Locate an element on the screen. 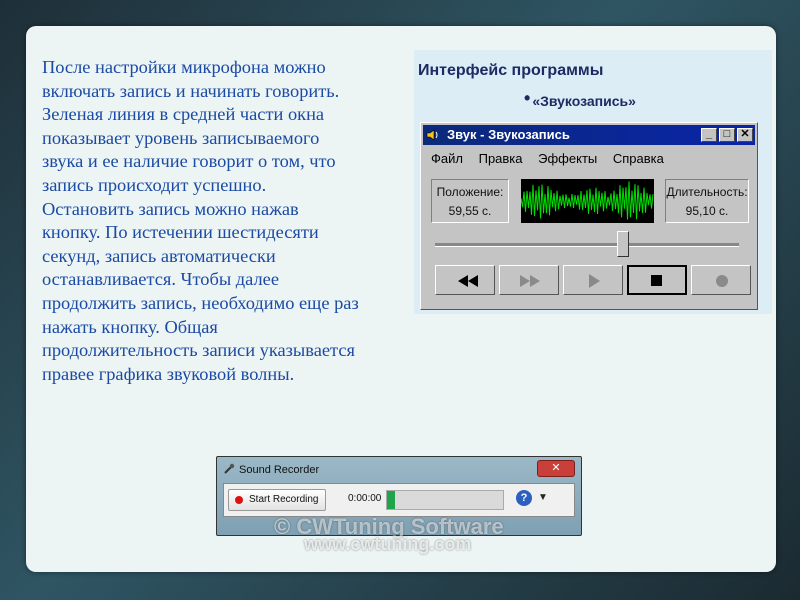  level-meter-fill is located at coordinates (391, 500).